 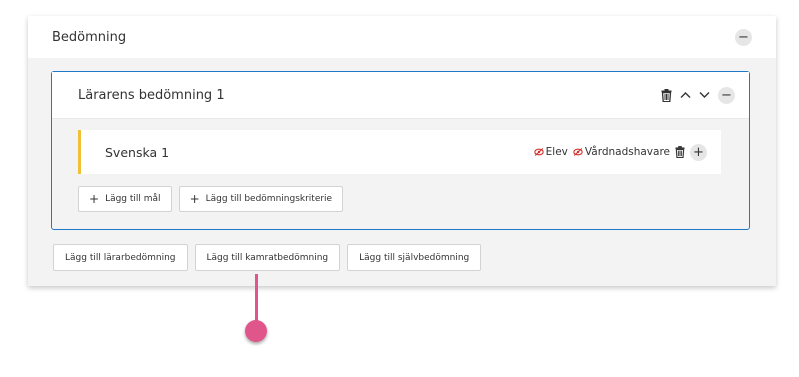 What do you see at coordinates (269, 199) in the screenshot?
I see `add-criteria-label: Lägg till bedömningskriterie` at bounding box center [269, 199].